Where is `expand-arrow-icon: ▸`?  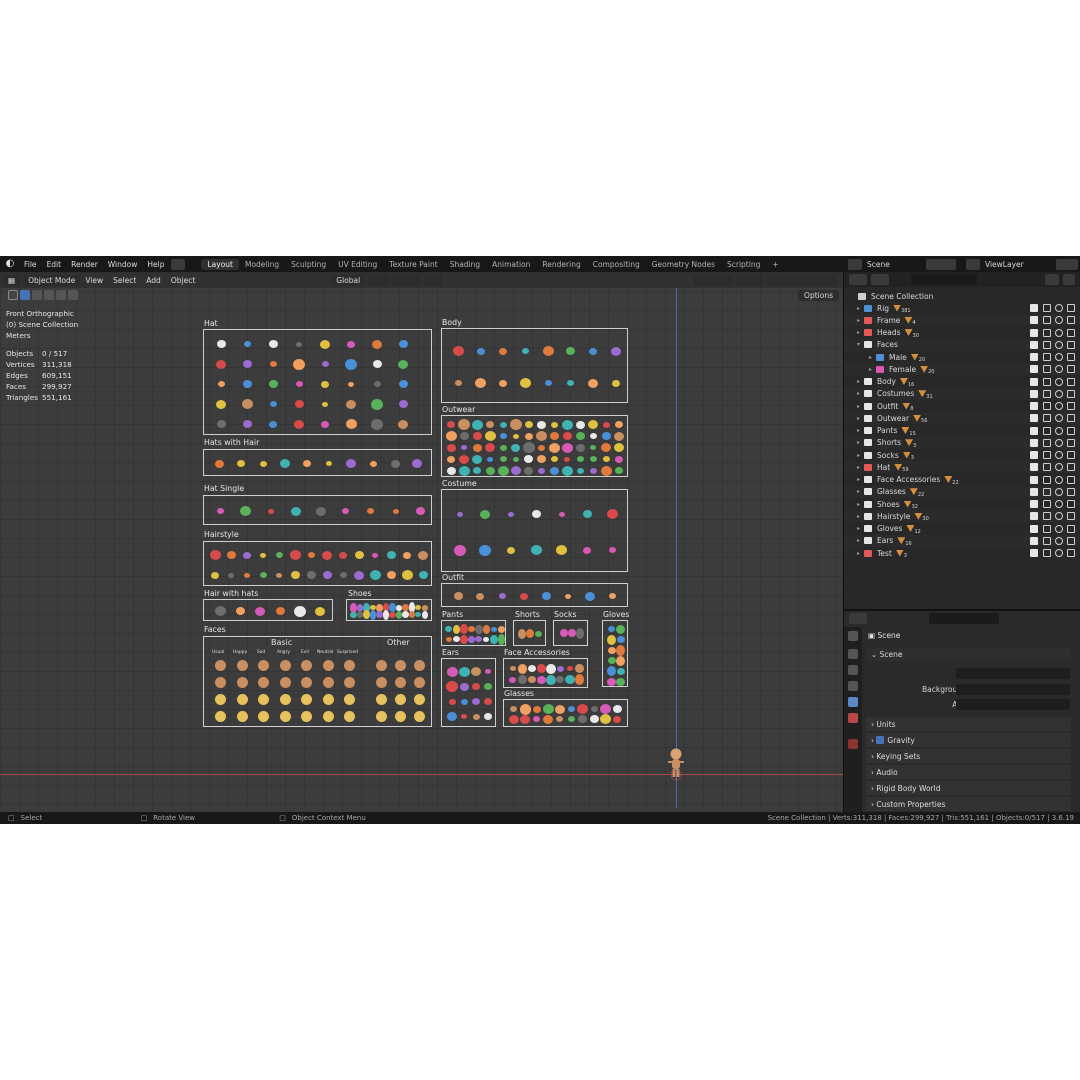
expand-arrow-icon: ▸ is located at coordinates (854, 504).